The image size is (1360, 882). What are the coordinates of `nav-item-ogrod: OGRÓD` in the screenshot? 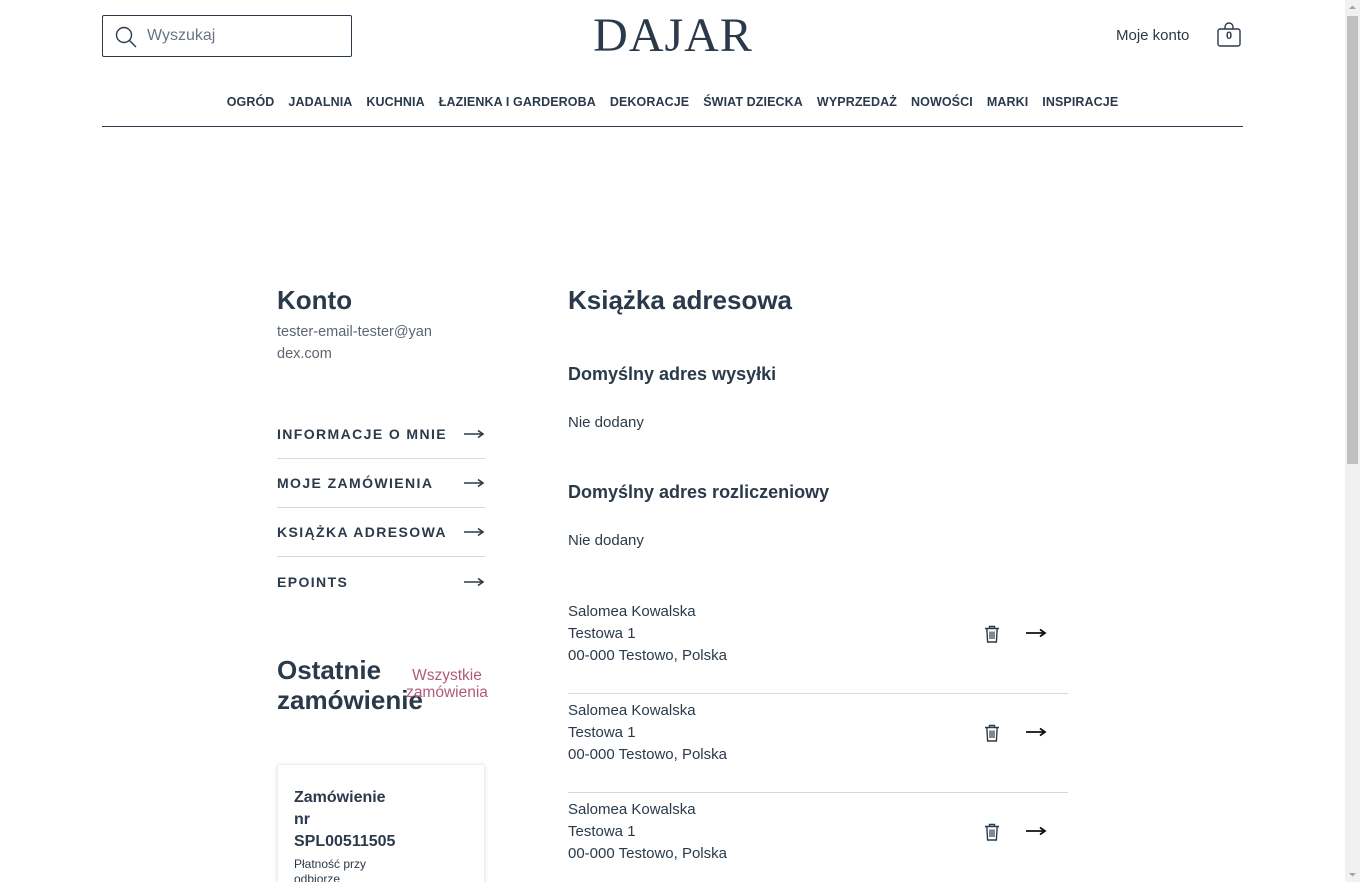 It's located at (251, 110).